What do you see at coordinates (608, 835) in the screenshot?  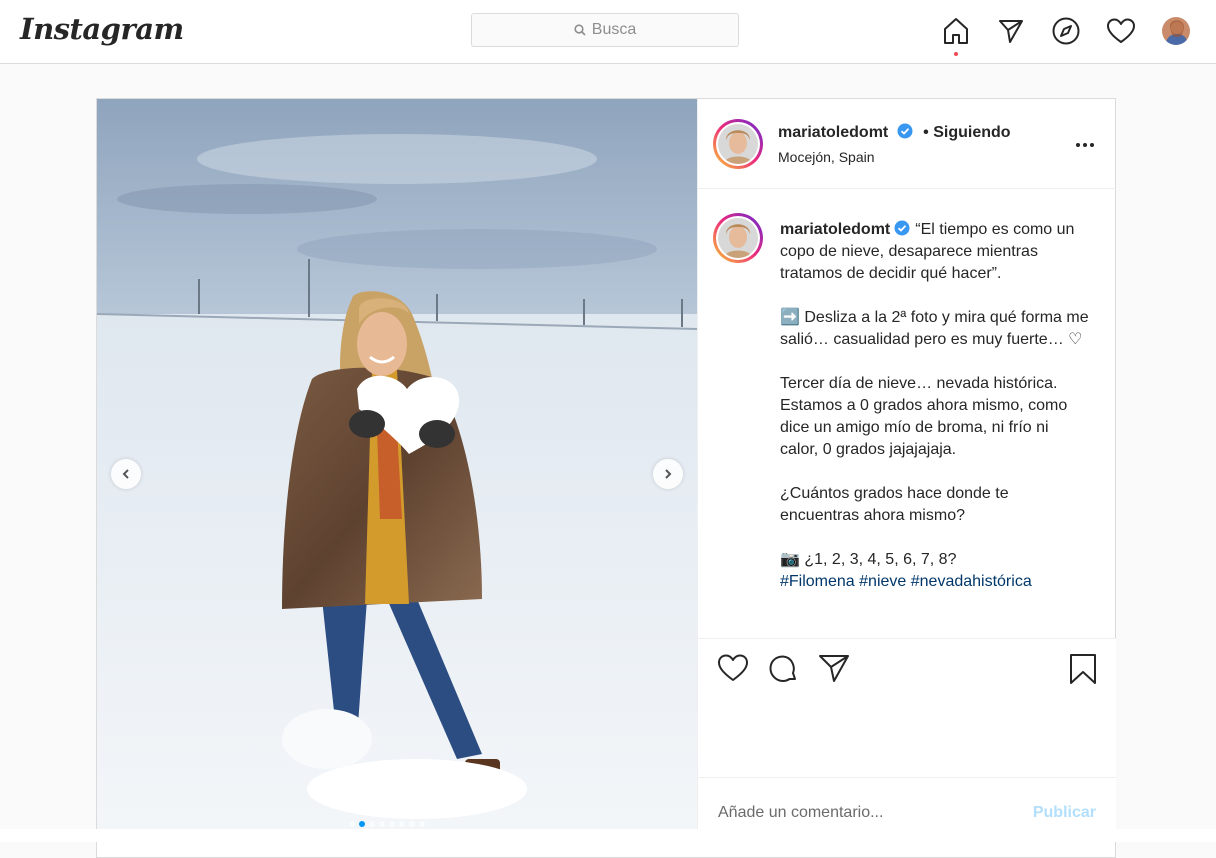 I see `page-footer-strip` at bounding box center [608, 835].